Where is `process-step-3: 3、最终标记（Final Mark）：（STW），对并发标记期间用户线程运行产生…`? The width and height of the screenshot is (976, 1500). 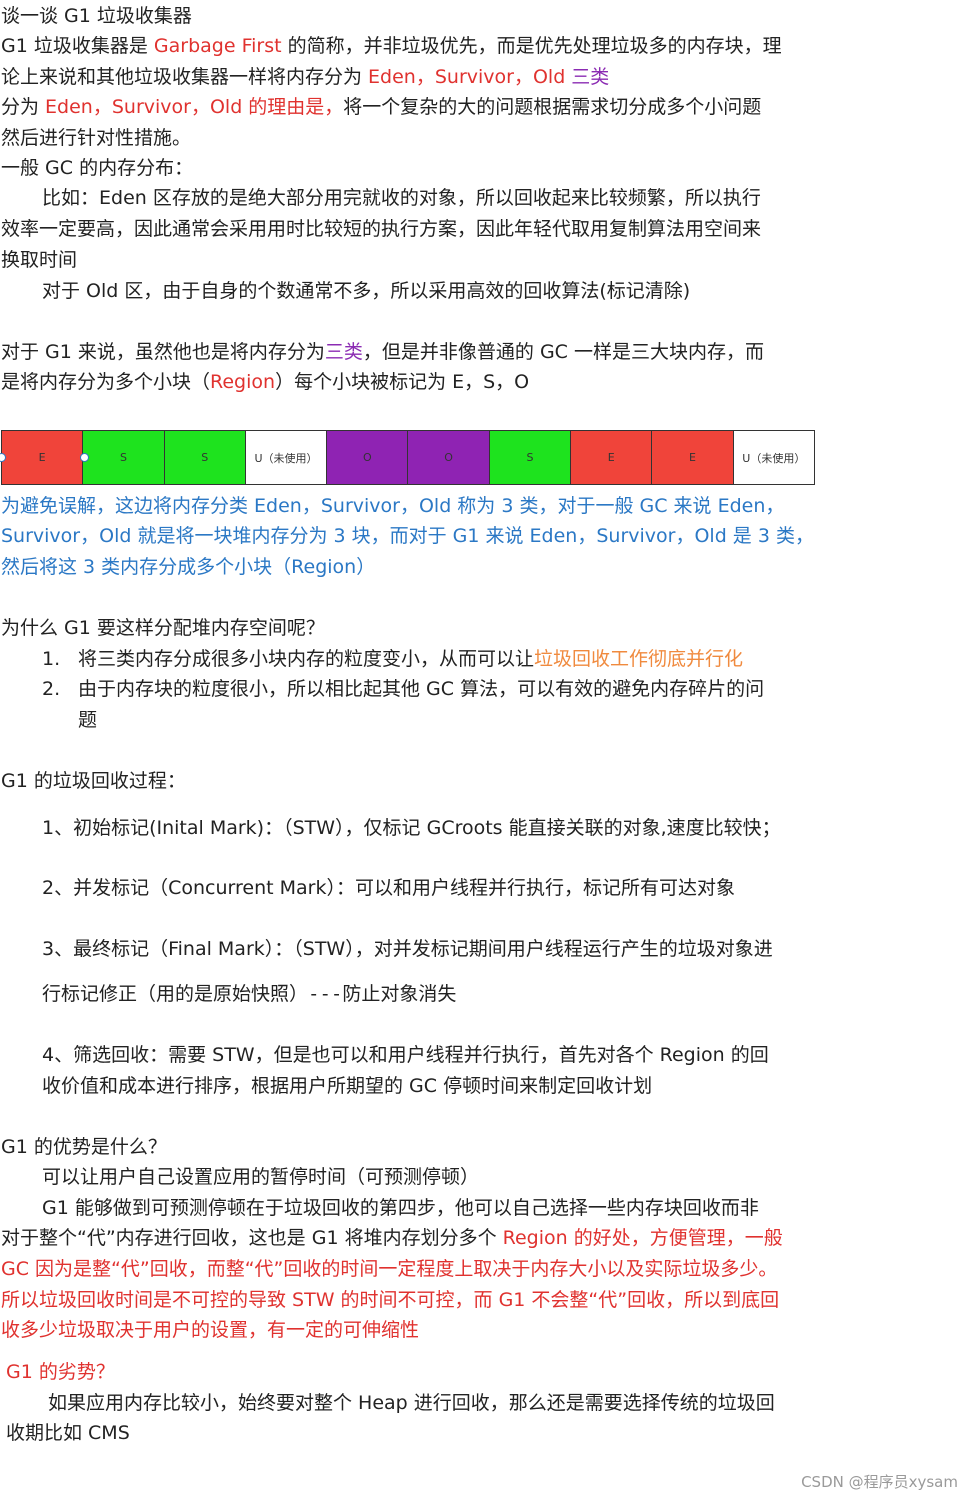
process-step-3: 3、最终标记（Final Mark）：（STW），对并发标记期间用户线程运行产生… is located at coordinates (407, 949).